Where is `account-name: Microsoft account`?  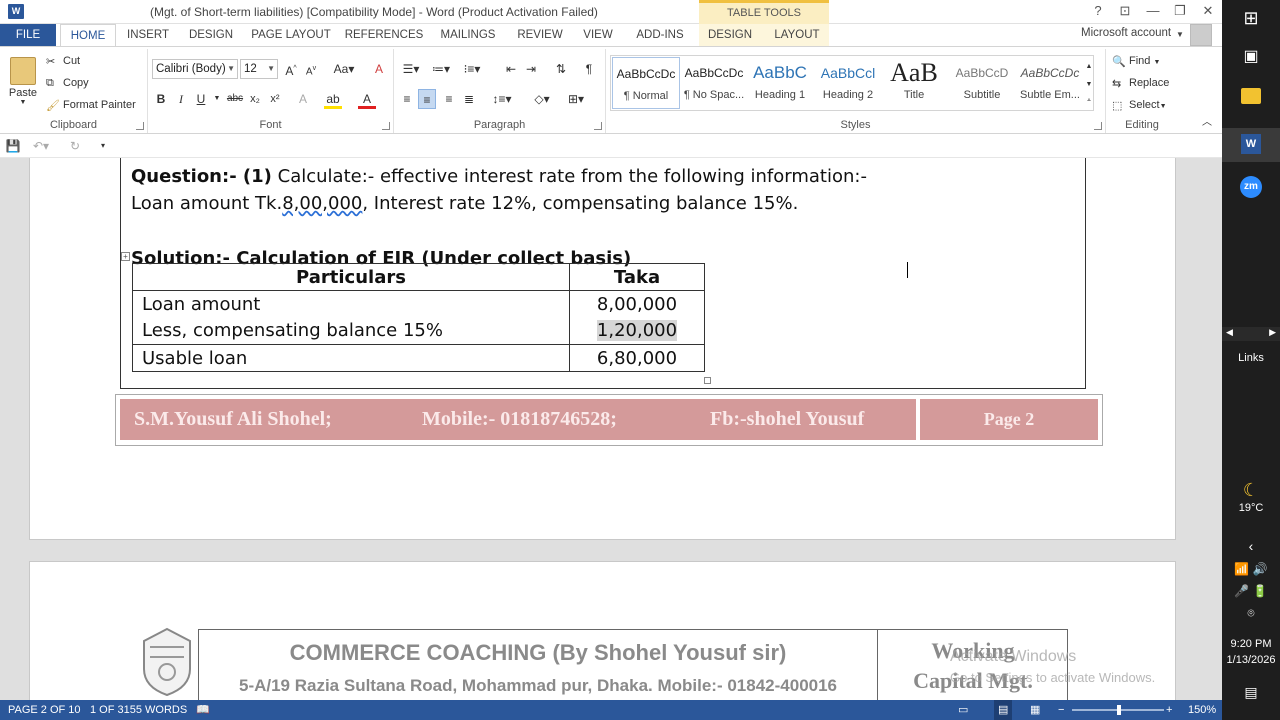 account-name: Microsoft account is located at coordinates (1126, 33).